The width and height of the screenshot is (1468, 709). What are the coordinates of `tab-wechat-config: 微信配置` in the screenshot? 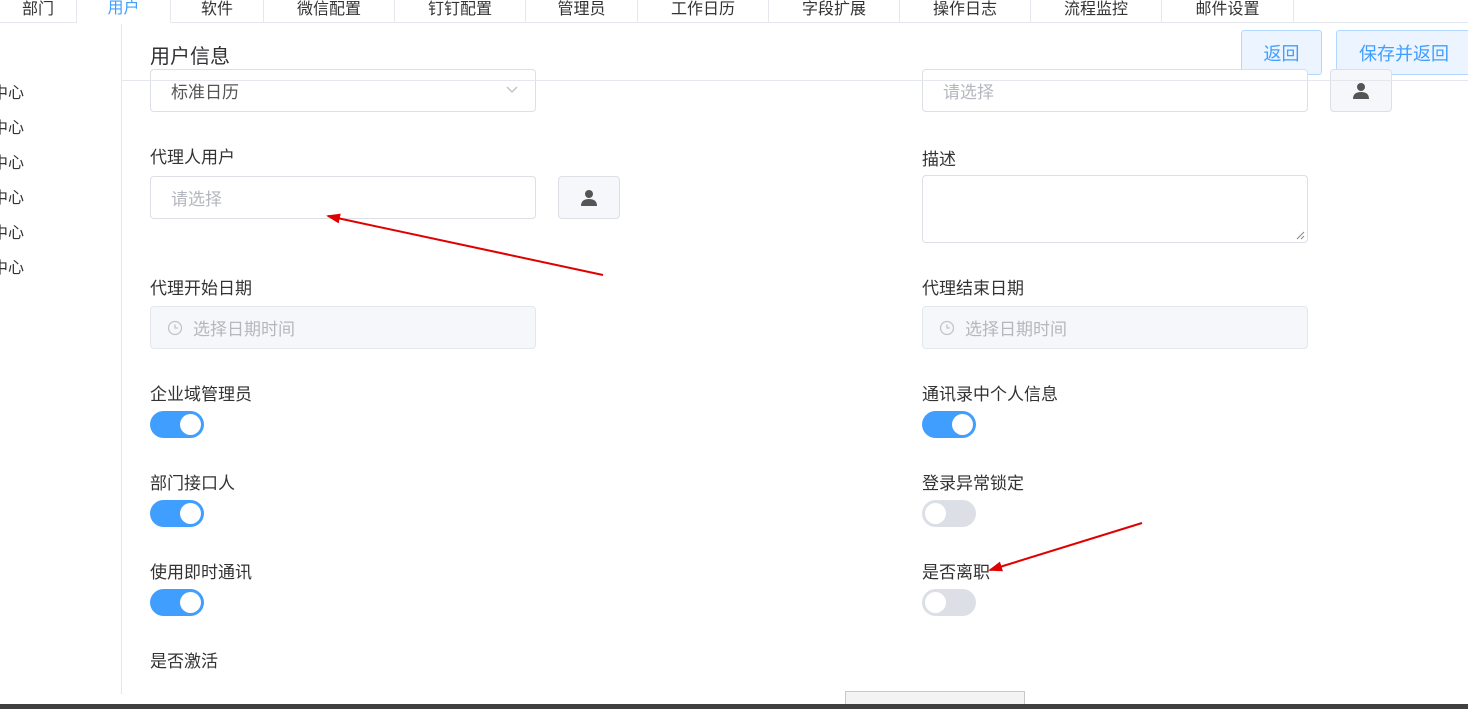 It's located at (329, 11).